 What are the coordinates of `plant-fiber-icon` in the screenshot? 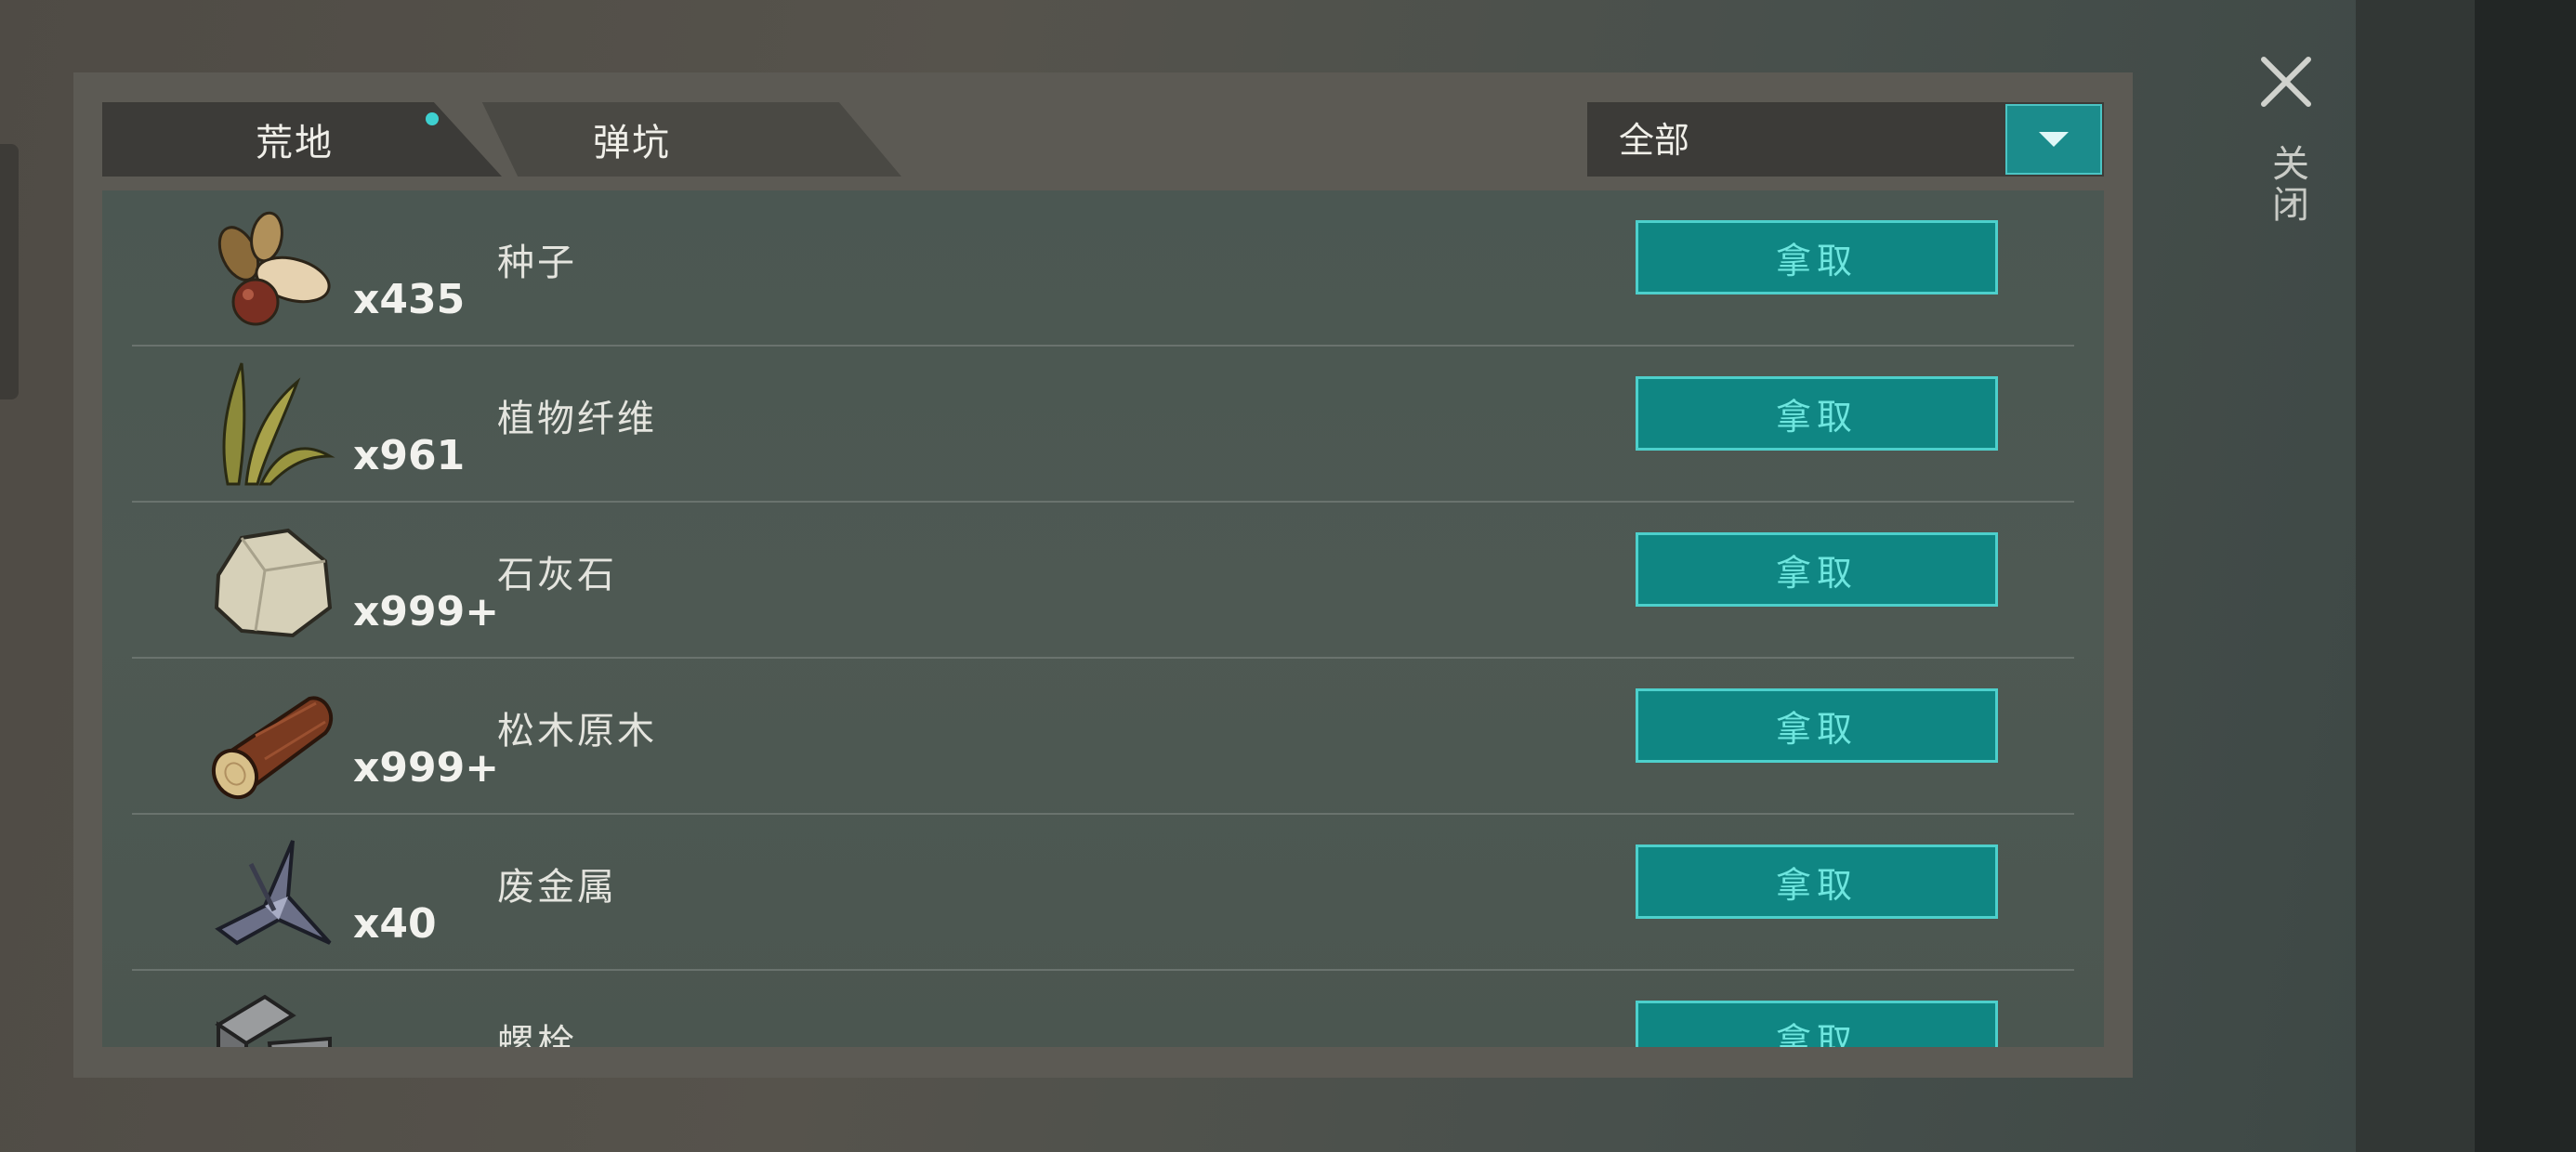 It's located at (278, 424).